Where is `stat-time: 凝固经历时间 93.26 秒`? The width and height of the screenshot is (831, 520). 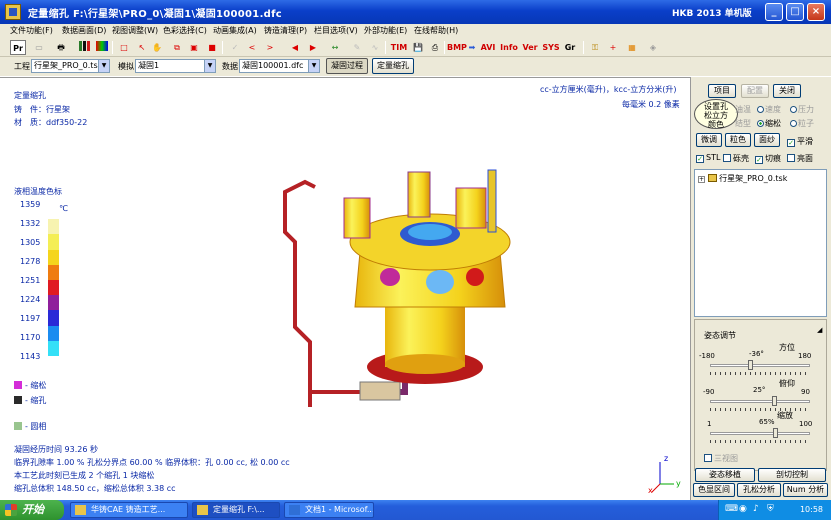
stat-time: 凝固经历时间 93.26 秒 is located at coordinates (56, 449).